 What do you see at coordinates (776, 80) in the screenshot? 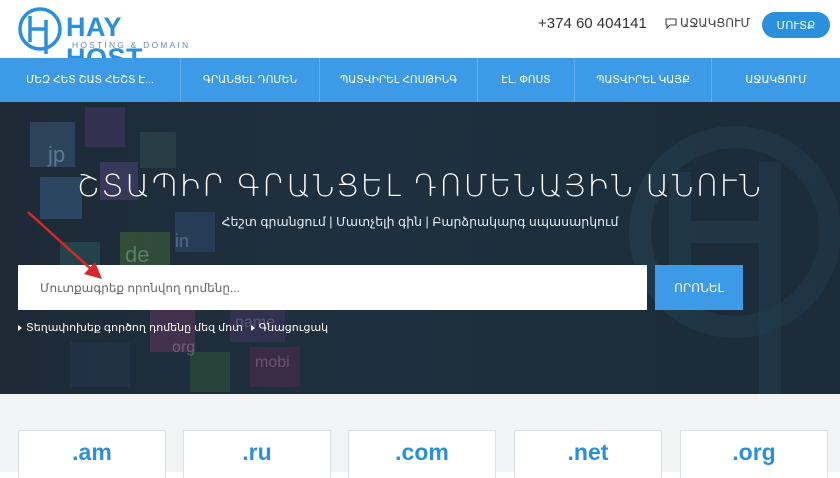
I see `nav-item-support: ԱՋԱԿՑՈՒՄ` at bounding box center [776, 80].